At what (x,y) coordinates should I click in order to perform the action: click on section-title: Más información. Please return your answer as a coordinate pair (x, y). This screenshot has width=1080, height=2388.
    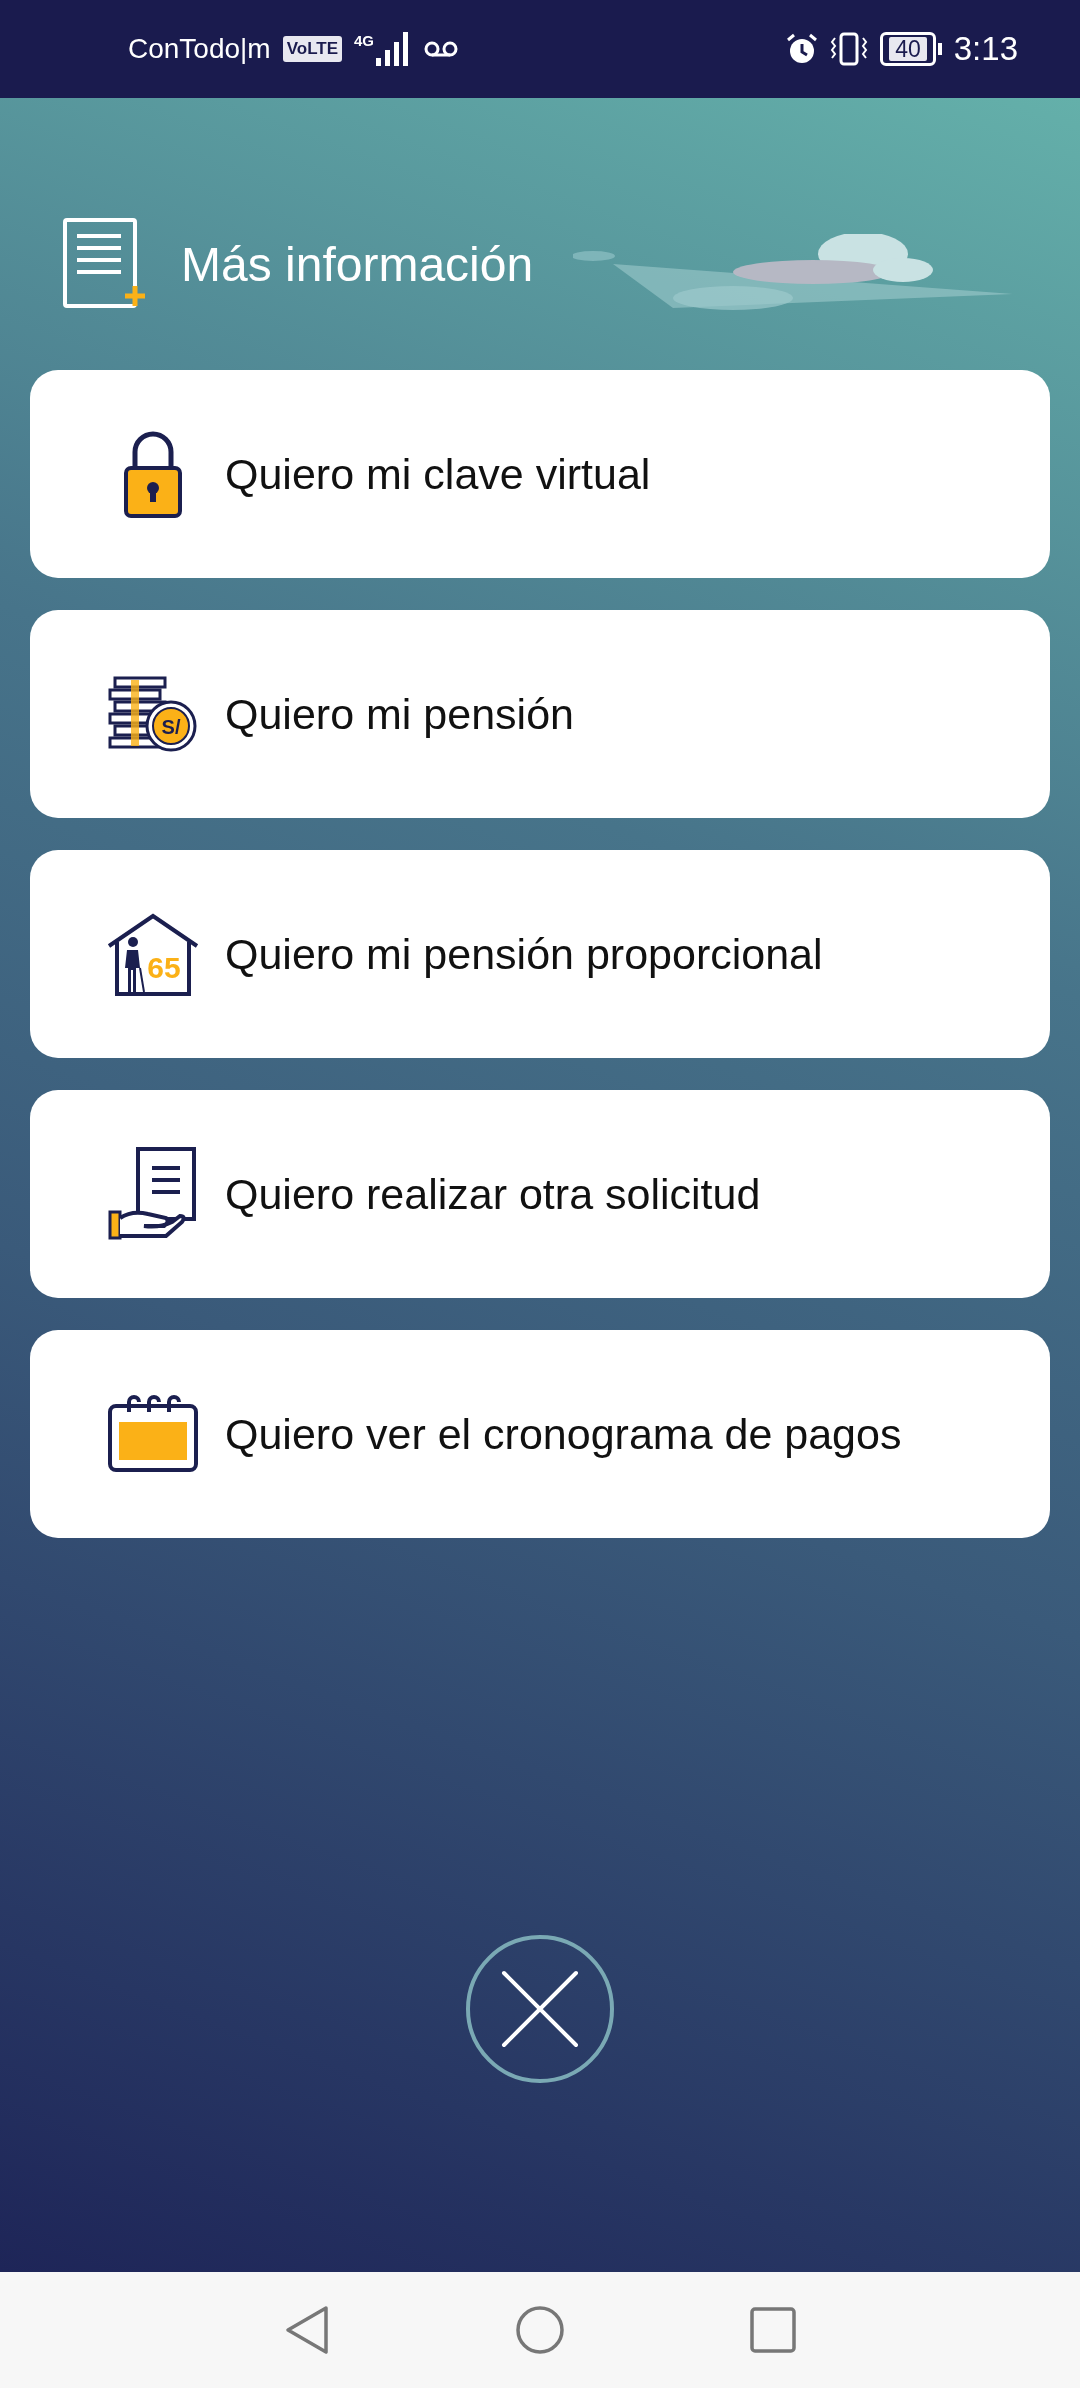
    Looking at the image, I should click on (357, 264).